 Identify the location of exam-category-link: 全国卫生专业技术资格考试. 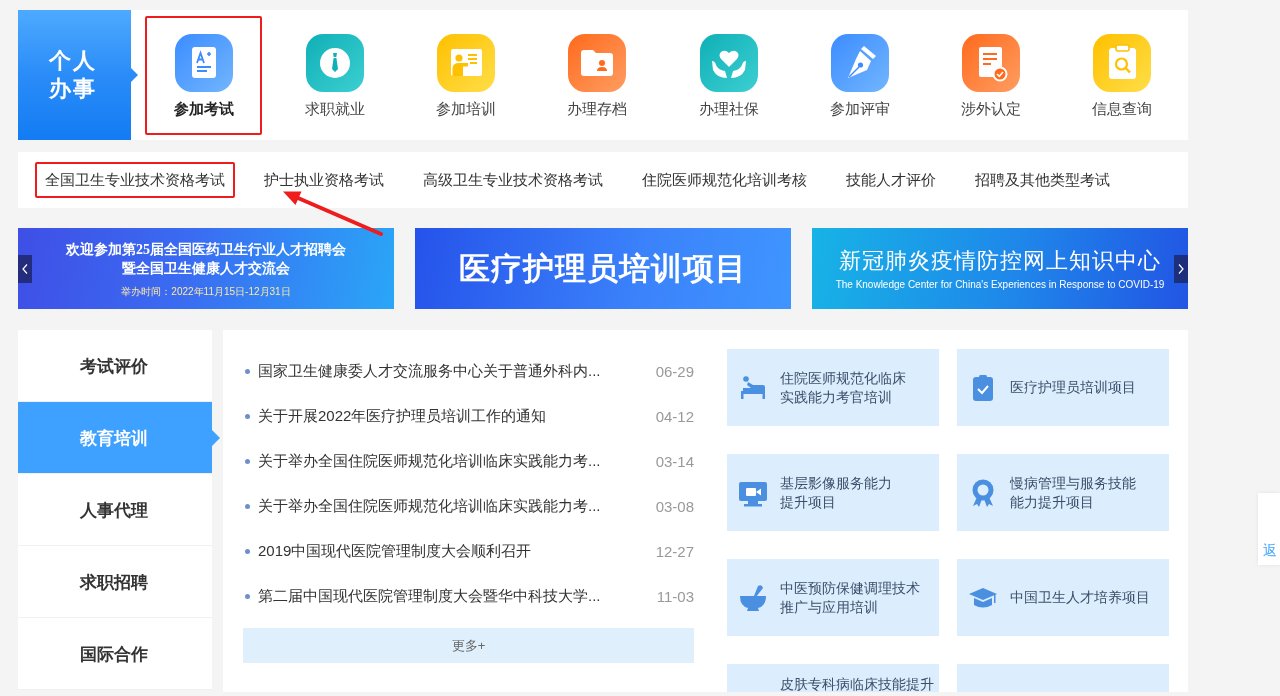
(135, 180).